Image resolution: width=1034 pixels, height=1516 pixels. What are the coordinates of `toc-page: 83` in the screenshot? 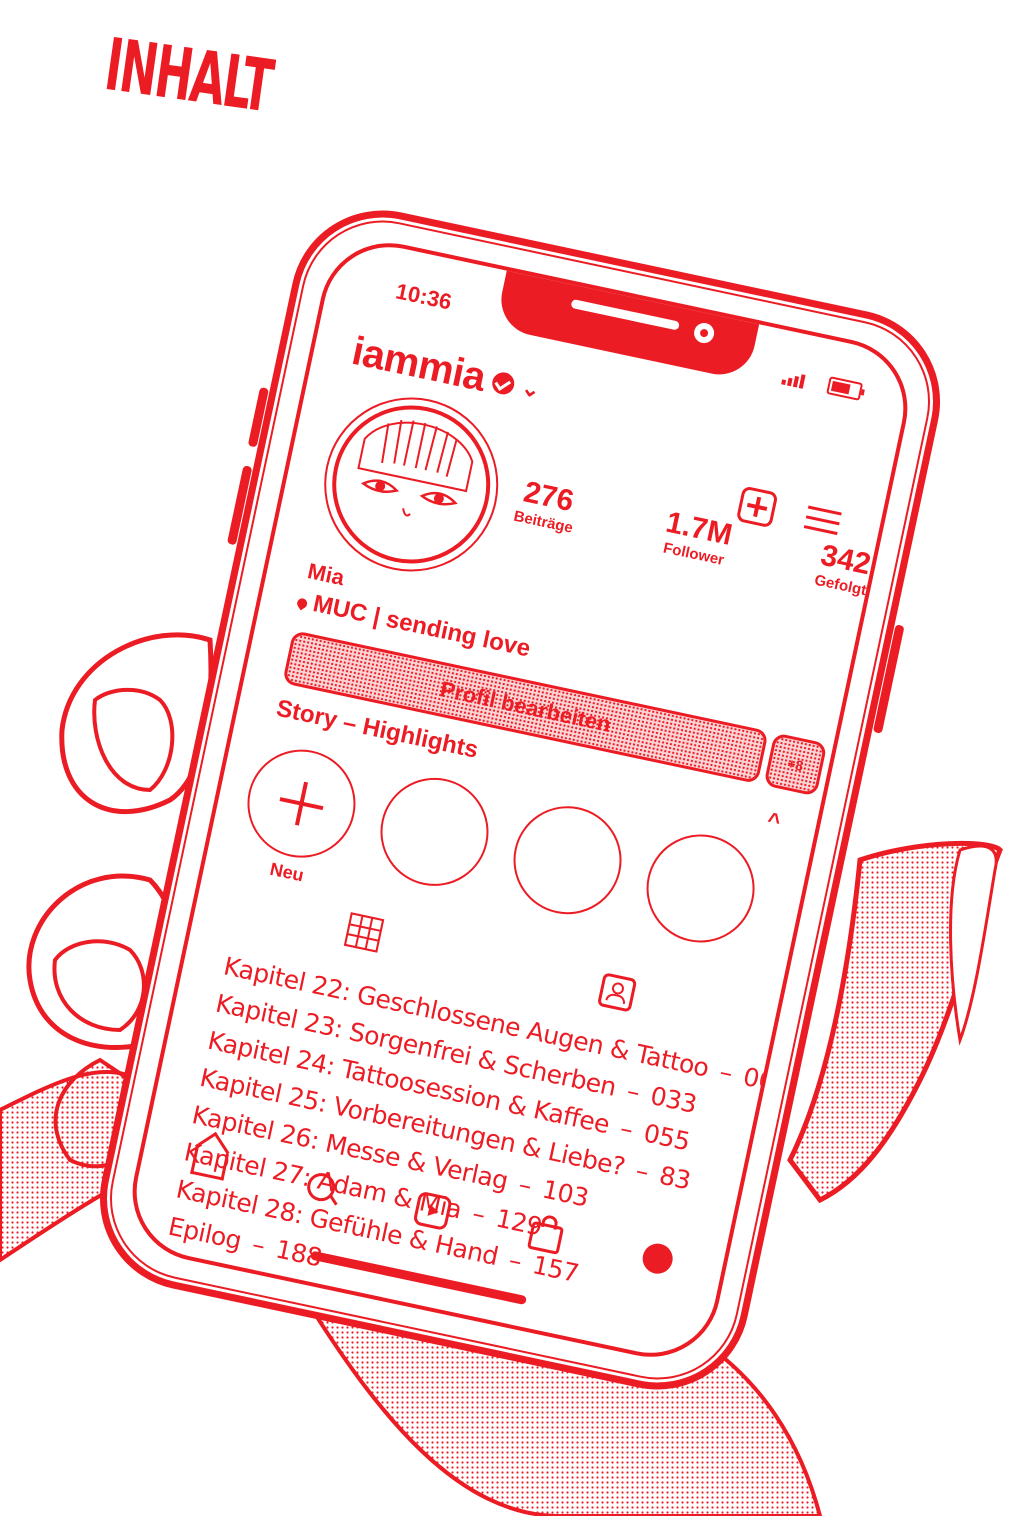 It's located at (674, 1178).